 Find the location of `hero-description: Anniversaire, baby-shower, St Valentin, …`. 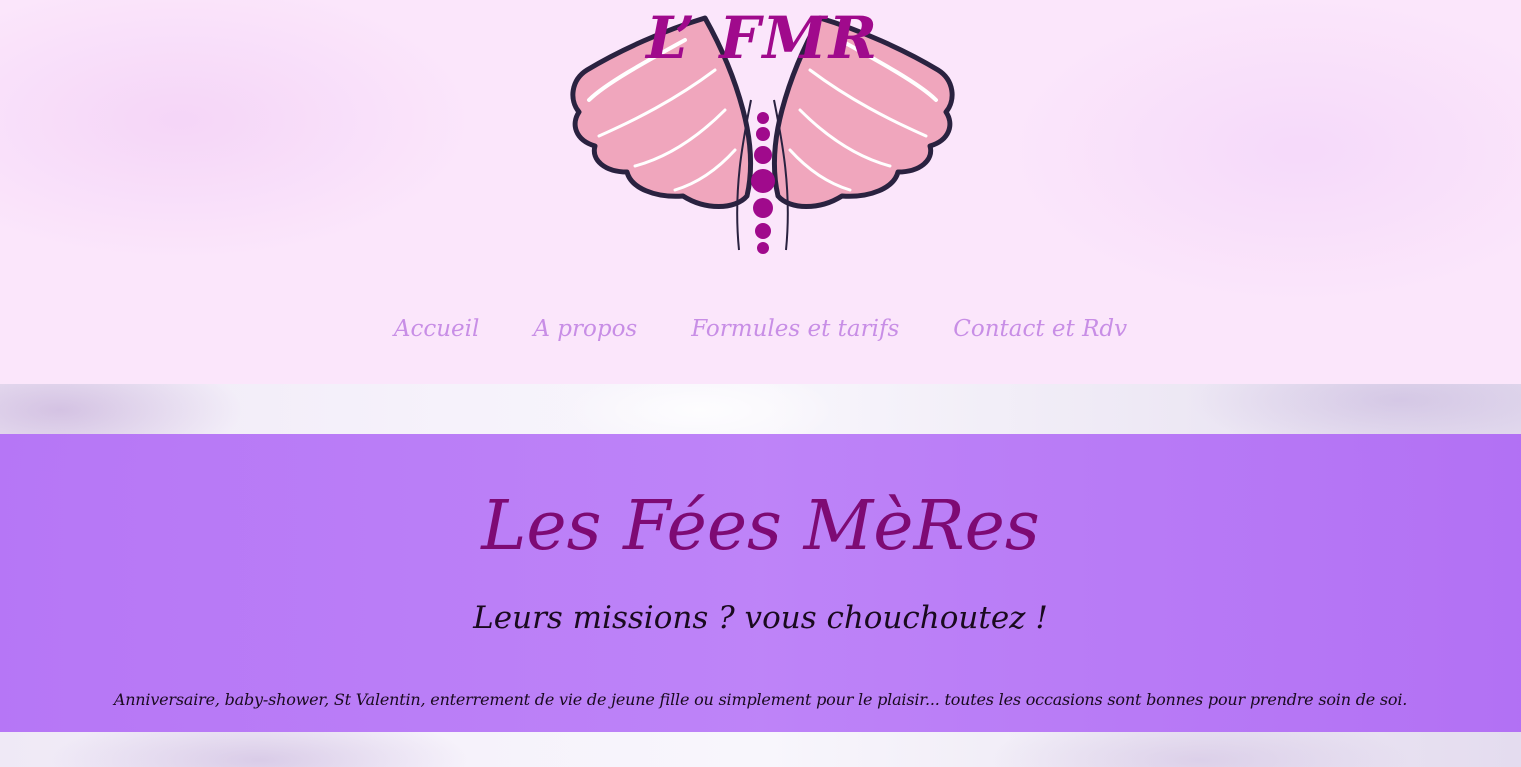

hero-description: Anniversaire, baby-shower, St Valentin, … is located at coordinates (760, 699).